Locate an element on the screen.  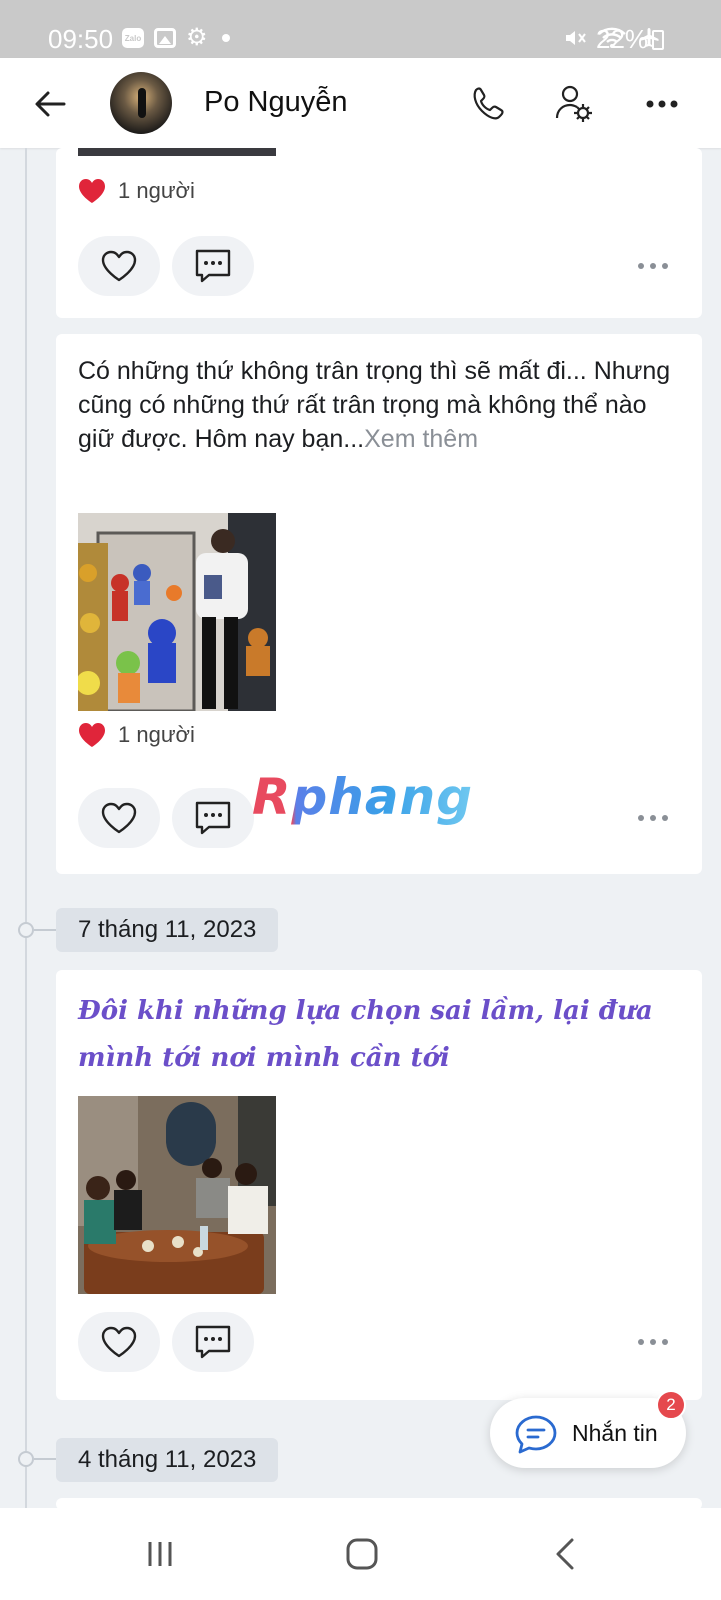
home-icon is located at coordinates (362, 1554).